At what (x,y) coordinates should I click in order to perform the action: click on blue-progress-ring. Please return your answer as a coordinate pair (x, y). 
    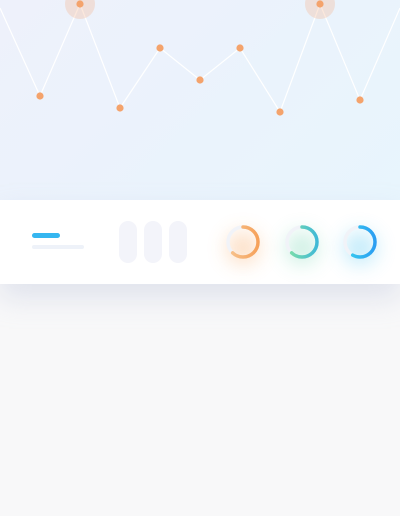
    Looking at the image, I should click on (360, 243).